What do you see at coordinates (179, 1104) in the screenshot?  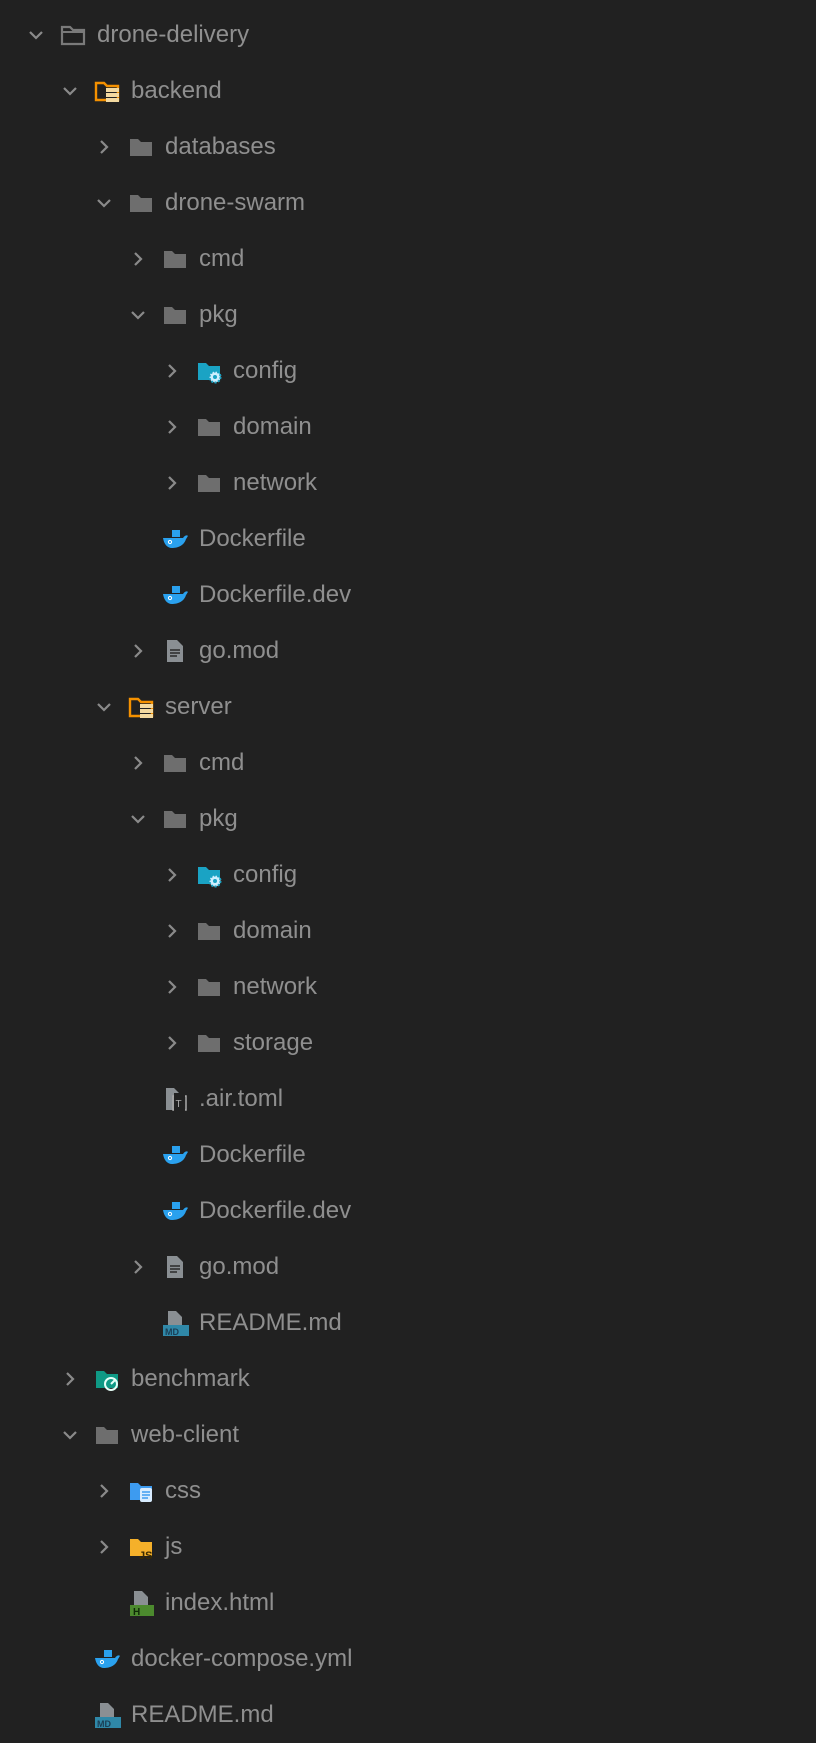 I see `svg-text: T` at bounding box center [179, 1104].